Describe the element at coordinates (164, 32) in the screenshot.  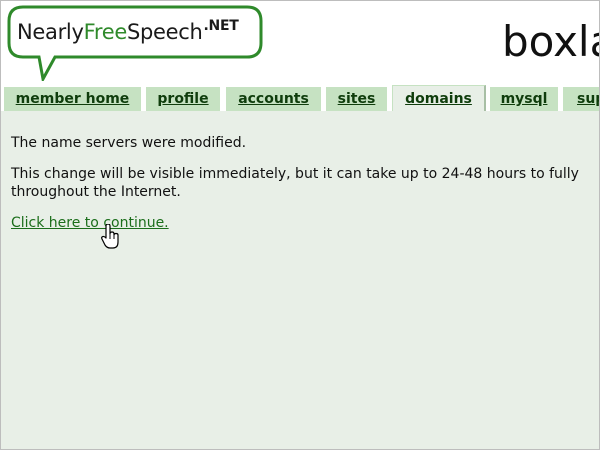
I see `logo-speech: Speech` at that location.